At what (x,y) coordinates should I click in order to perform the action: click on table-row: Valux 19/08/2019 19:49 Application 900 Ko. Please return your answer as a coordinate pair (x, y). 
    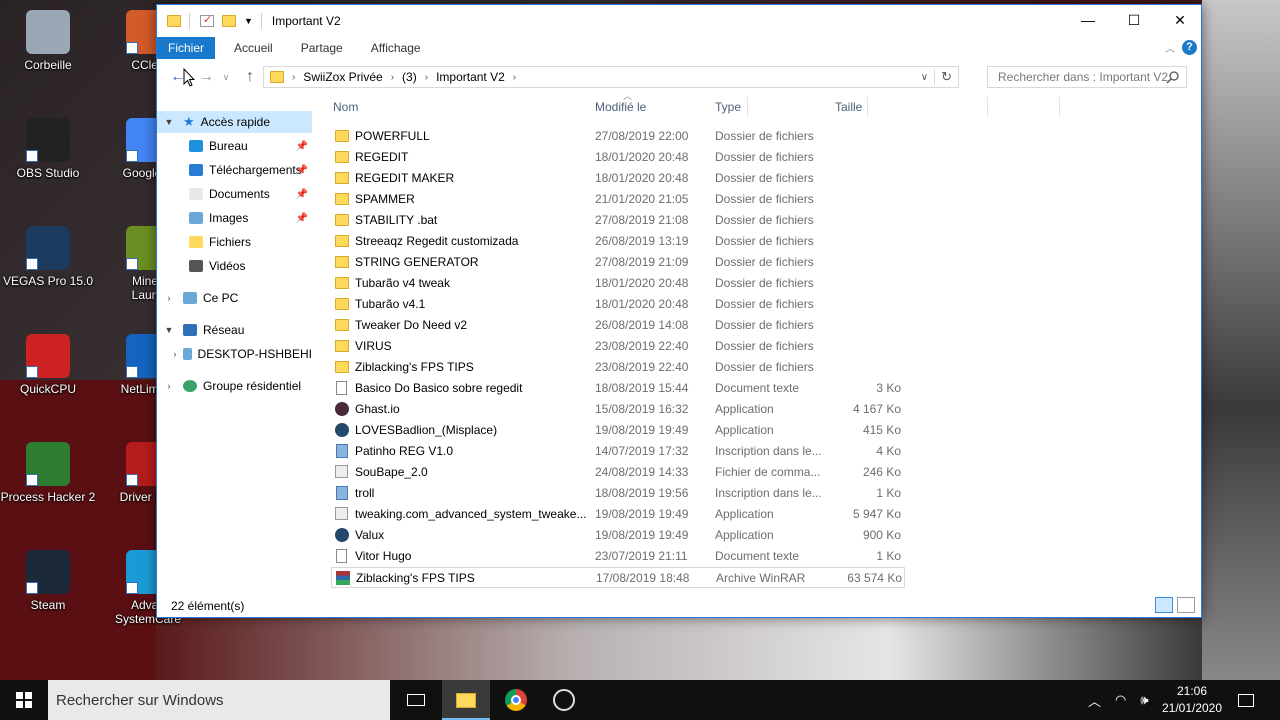
    Looking at the image, I should click on (618, 535).